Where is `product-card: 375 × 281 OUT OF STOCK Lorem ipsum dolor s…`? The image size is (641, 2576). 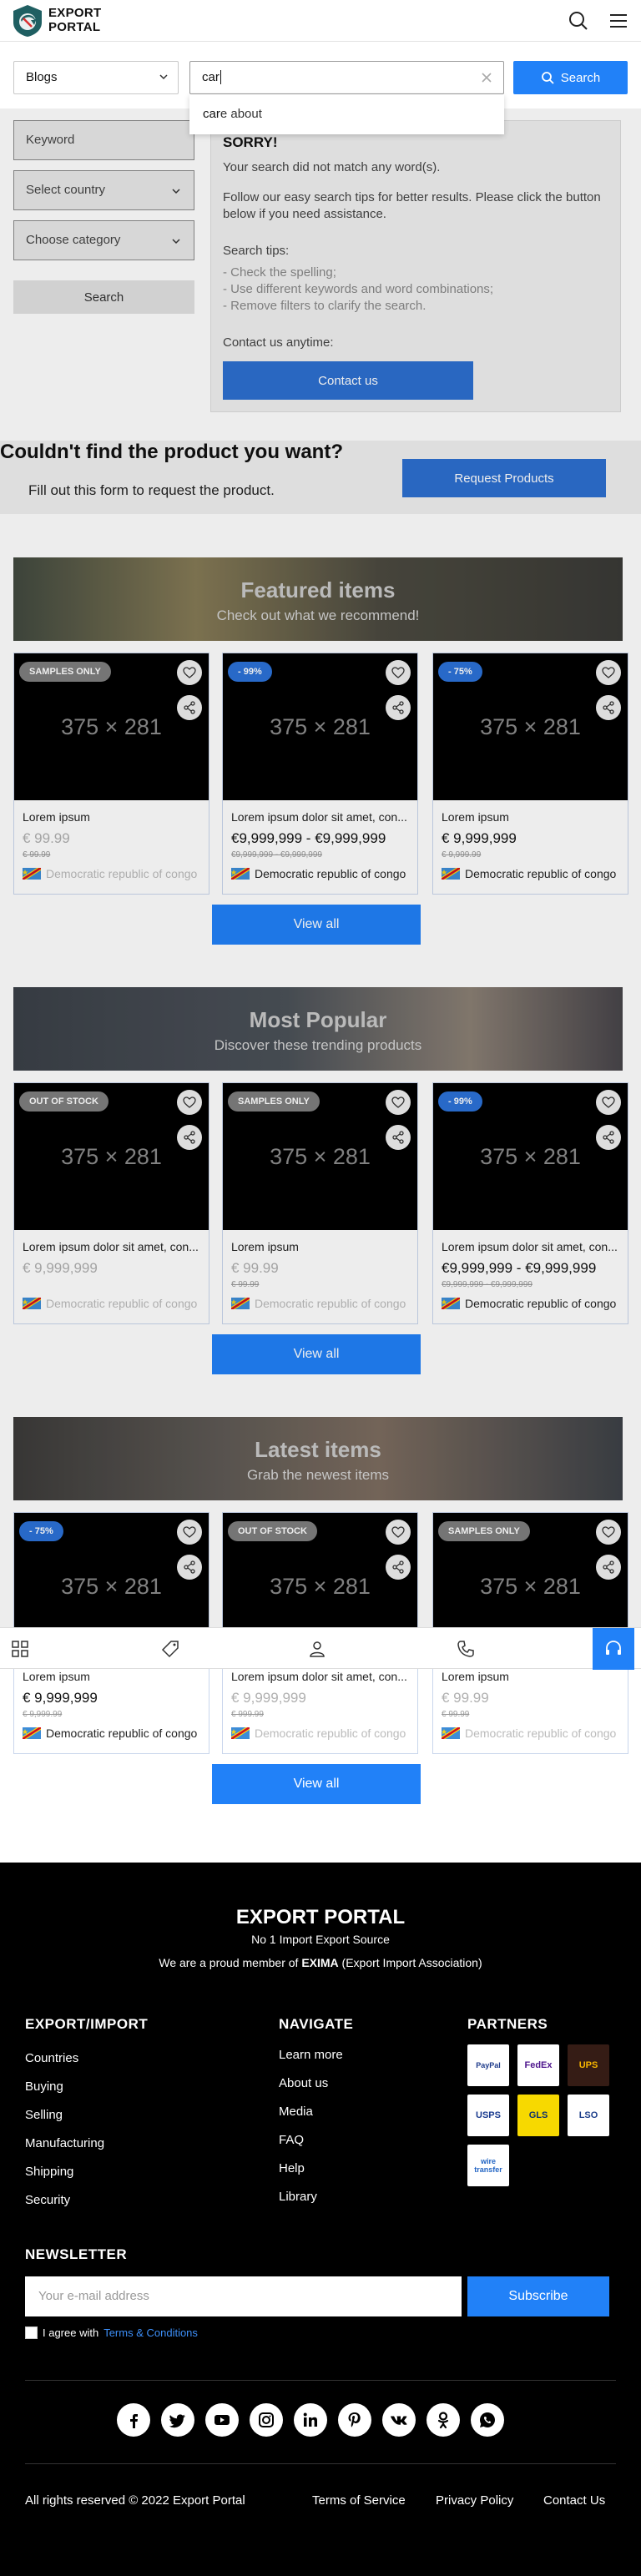 product-card: 375 × 281 OUT OF STOCK Lorem ipsum dolor s… is located at coordinates (111, 1203).